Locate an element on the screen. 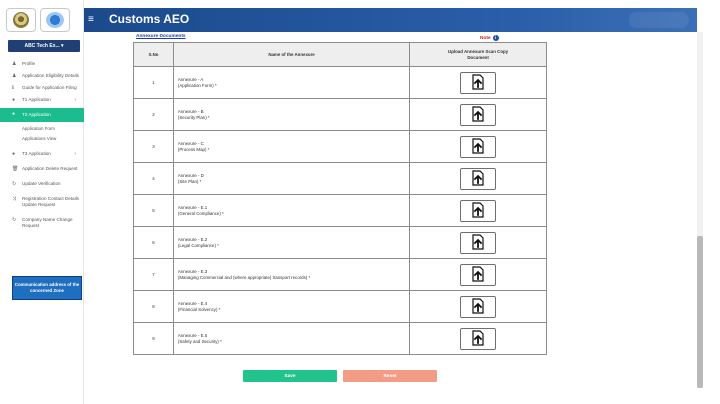 Image resolution: width=720 pixels, height=404 pixels. shuffle-icon: ⤨ is located at coordinates (14, 199).